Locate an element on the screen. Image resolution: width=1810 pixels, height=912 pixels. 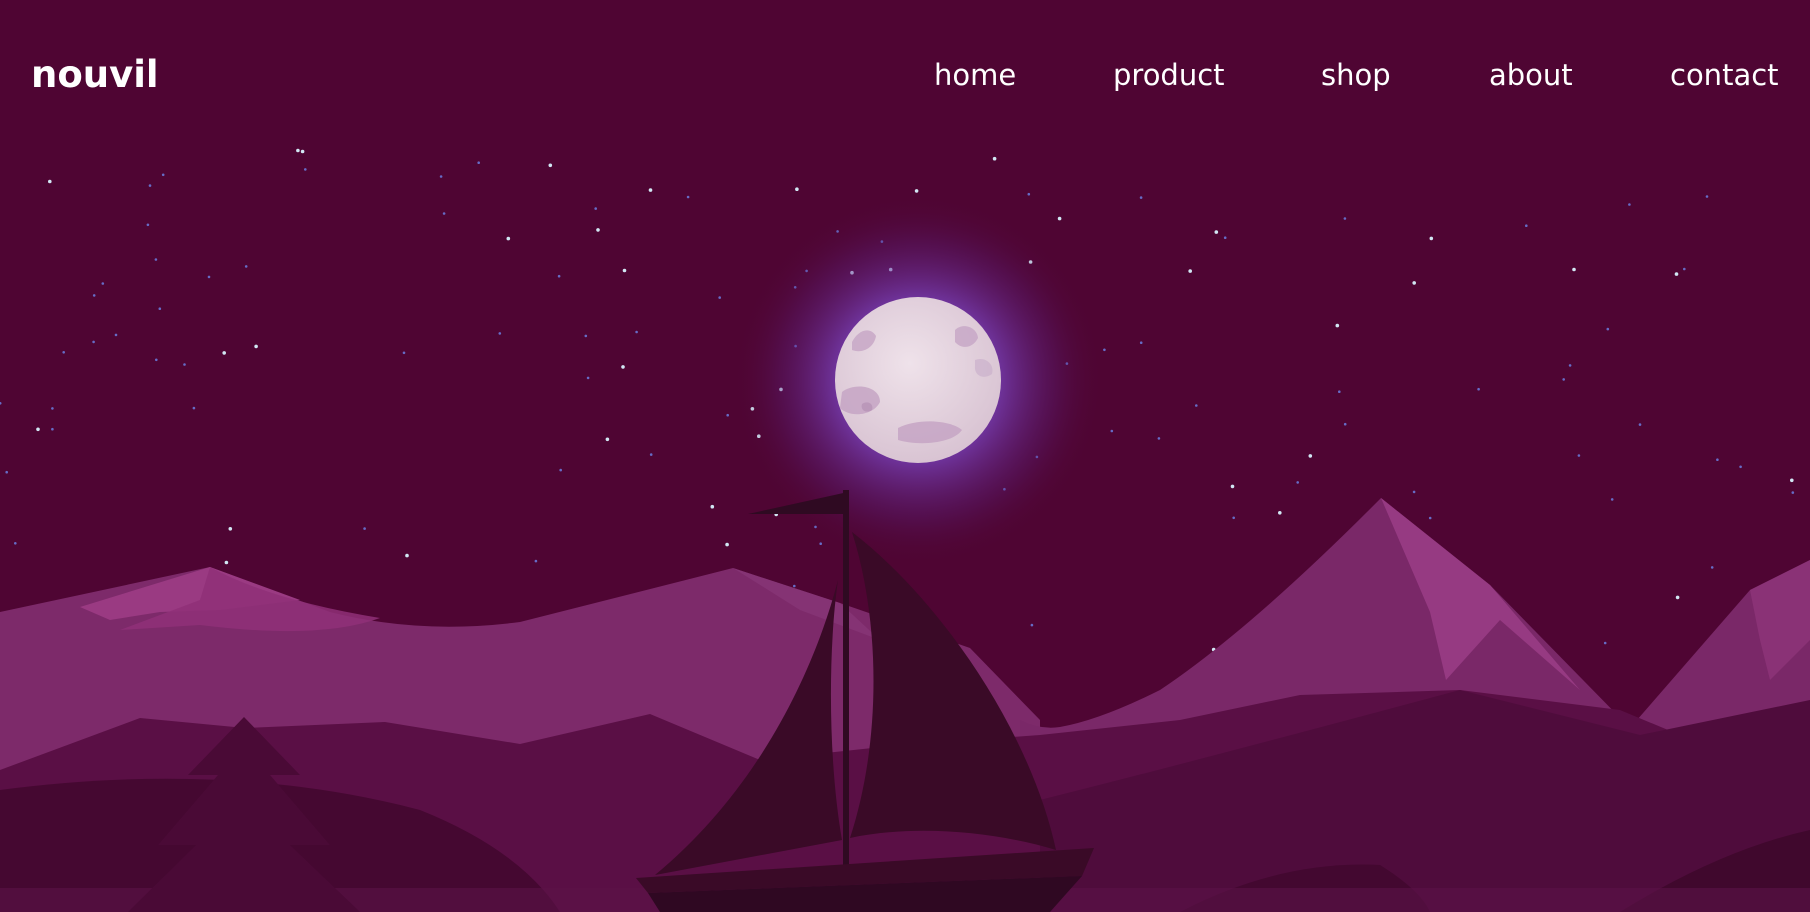
nav-shop-link: shop is located at coordinates (1356, 75).